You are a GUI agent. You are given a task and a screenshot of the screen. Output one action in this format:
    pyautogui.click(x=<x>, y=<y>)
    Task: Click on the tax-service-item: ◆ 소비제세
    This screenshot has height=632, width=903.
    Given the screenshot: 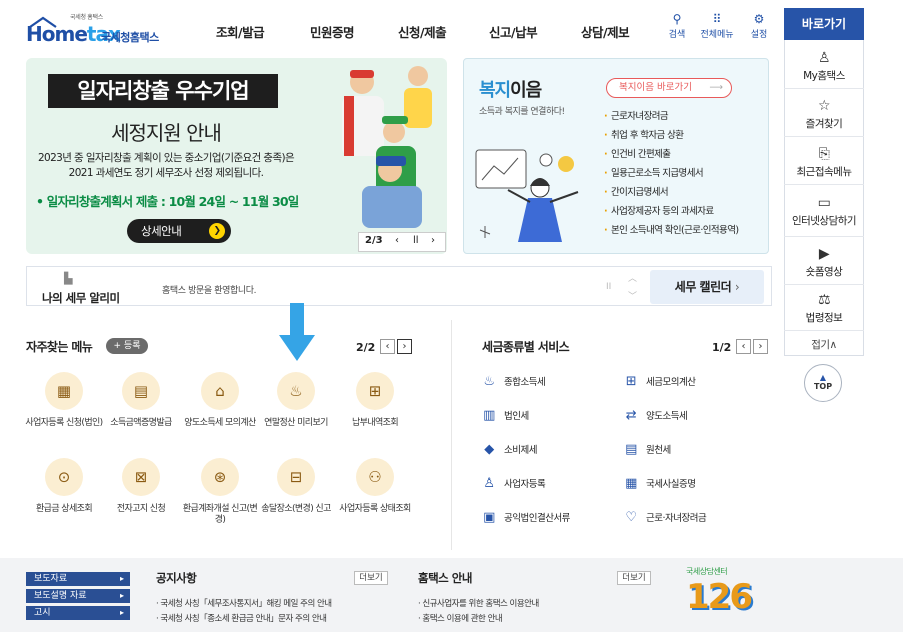 What is the action you would take?
    pyautogui.click(x=508, y=450)
    